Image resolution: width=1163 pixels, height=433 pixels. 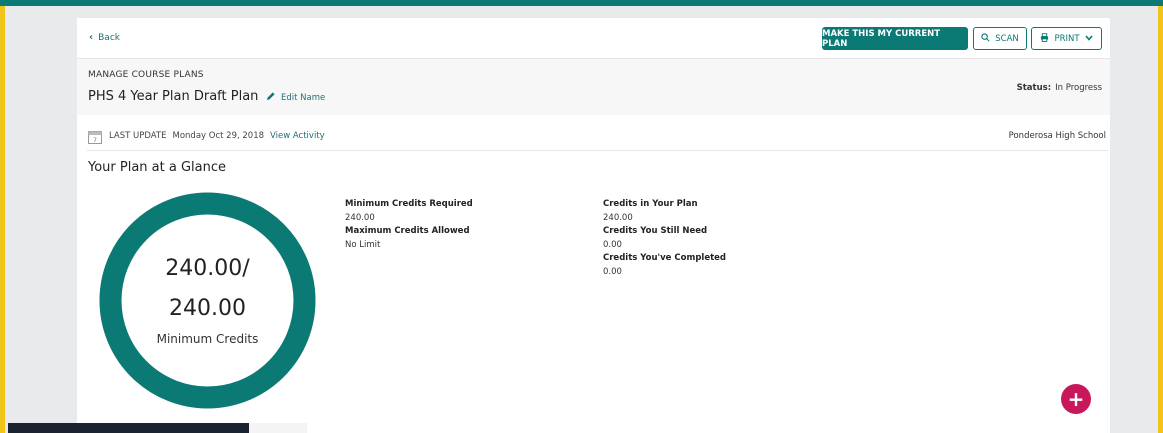 What do you see at coordinates (109, 37) in the screenshot?
I see `back-label: Back` at bounding box center [109, 37].